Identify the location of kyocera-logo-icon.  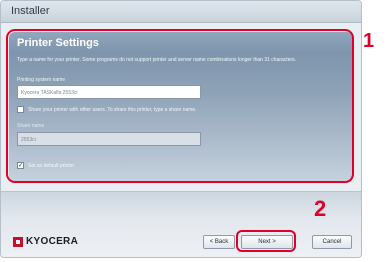
(18, 242).